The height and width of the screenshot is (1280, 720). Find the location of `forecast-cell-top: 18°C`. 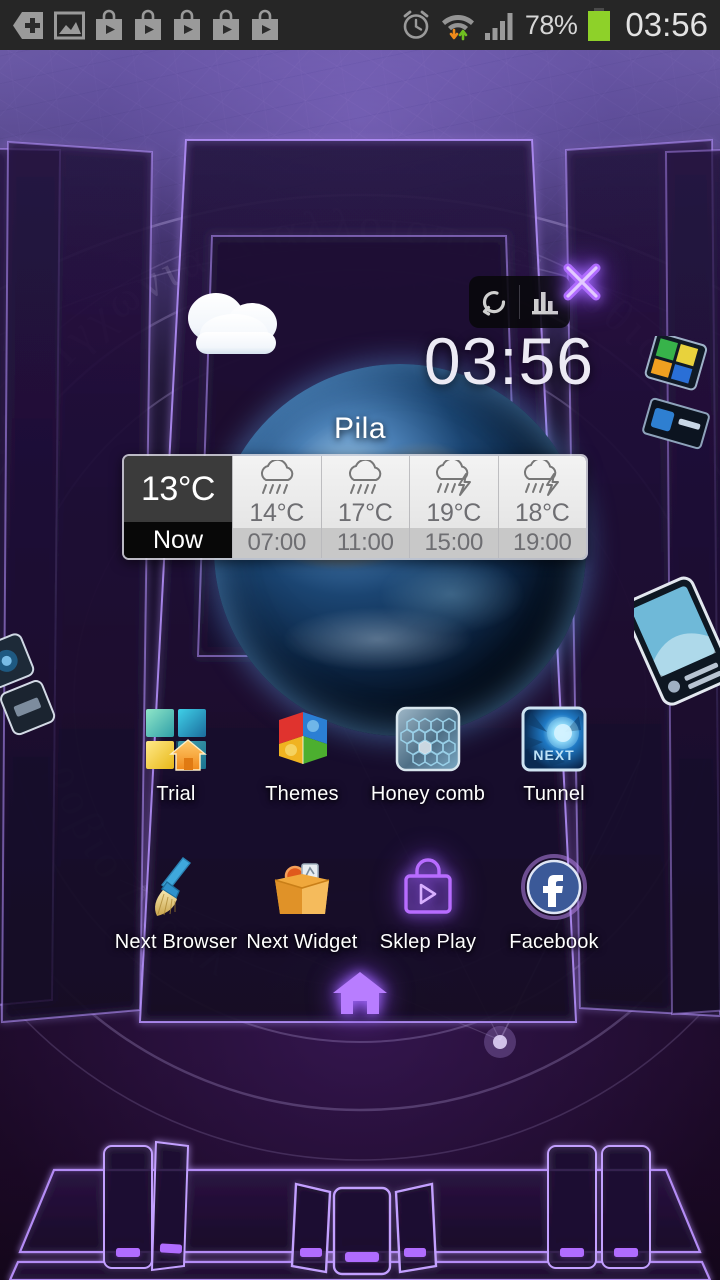

forecast-cell-top: 18°C is located at coordinates (543, 492).